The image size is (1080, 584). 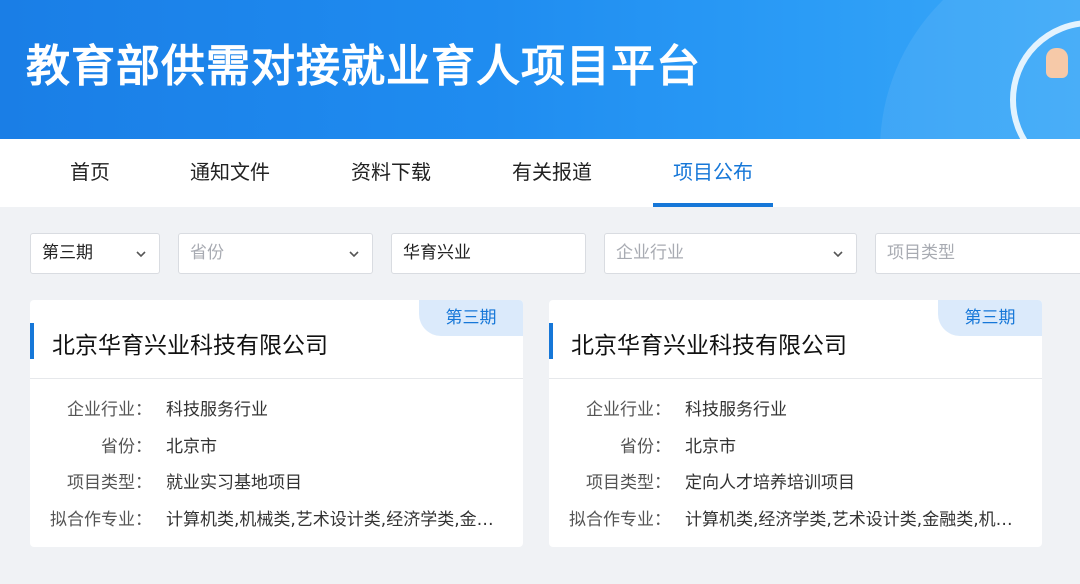 I want to click on type-row: 项目类型： 定向人才培养培训项目, so click(x=795, y=480).